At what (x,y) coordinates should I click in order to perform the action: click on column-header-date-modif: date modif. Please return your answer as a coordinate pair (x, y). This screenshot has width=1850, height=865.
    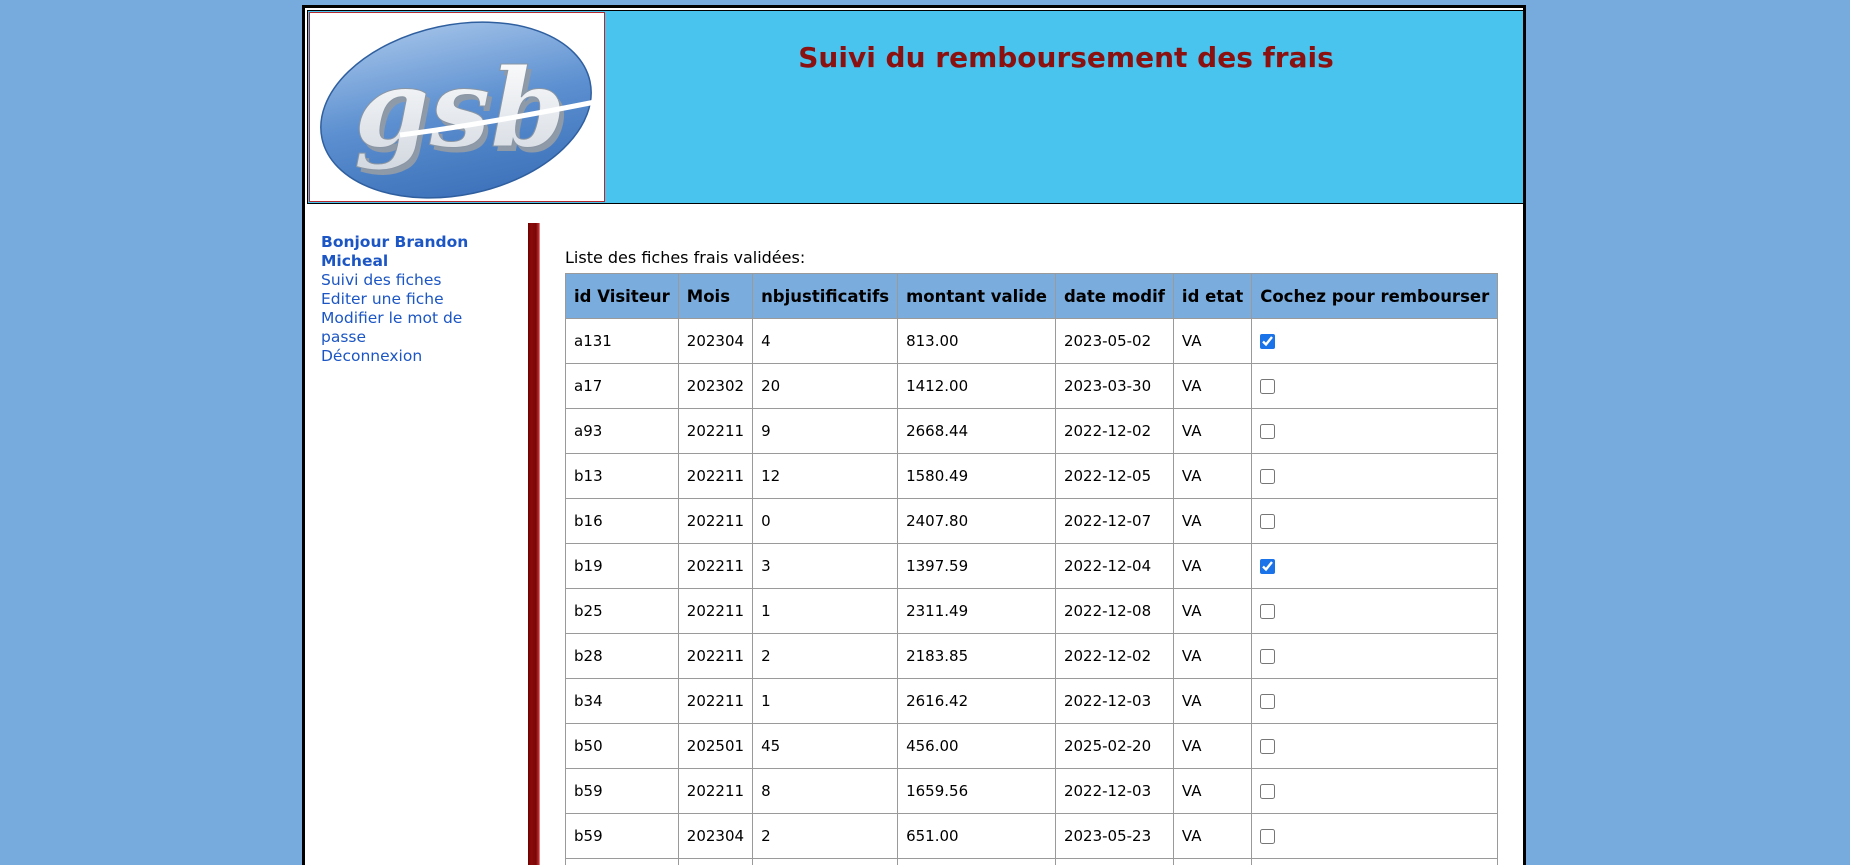
    Looking at the image, I should click on (1114, 296).